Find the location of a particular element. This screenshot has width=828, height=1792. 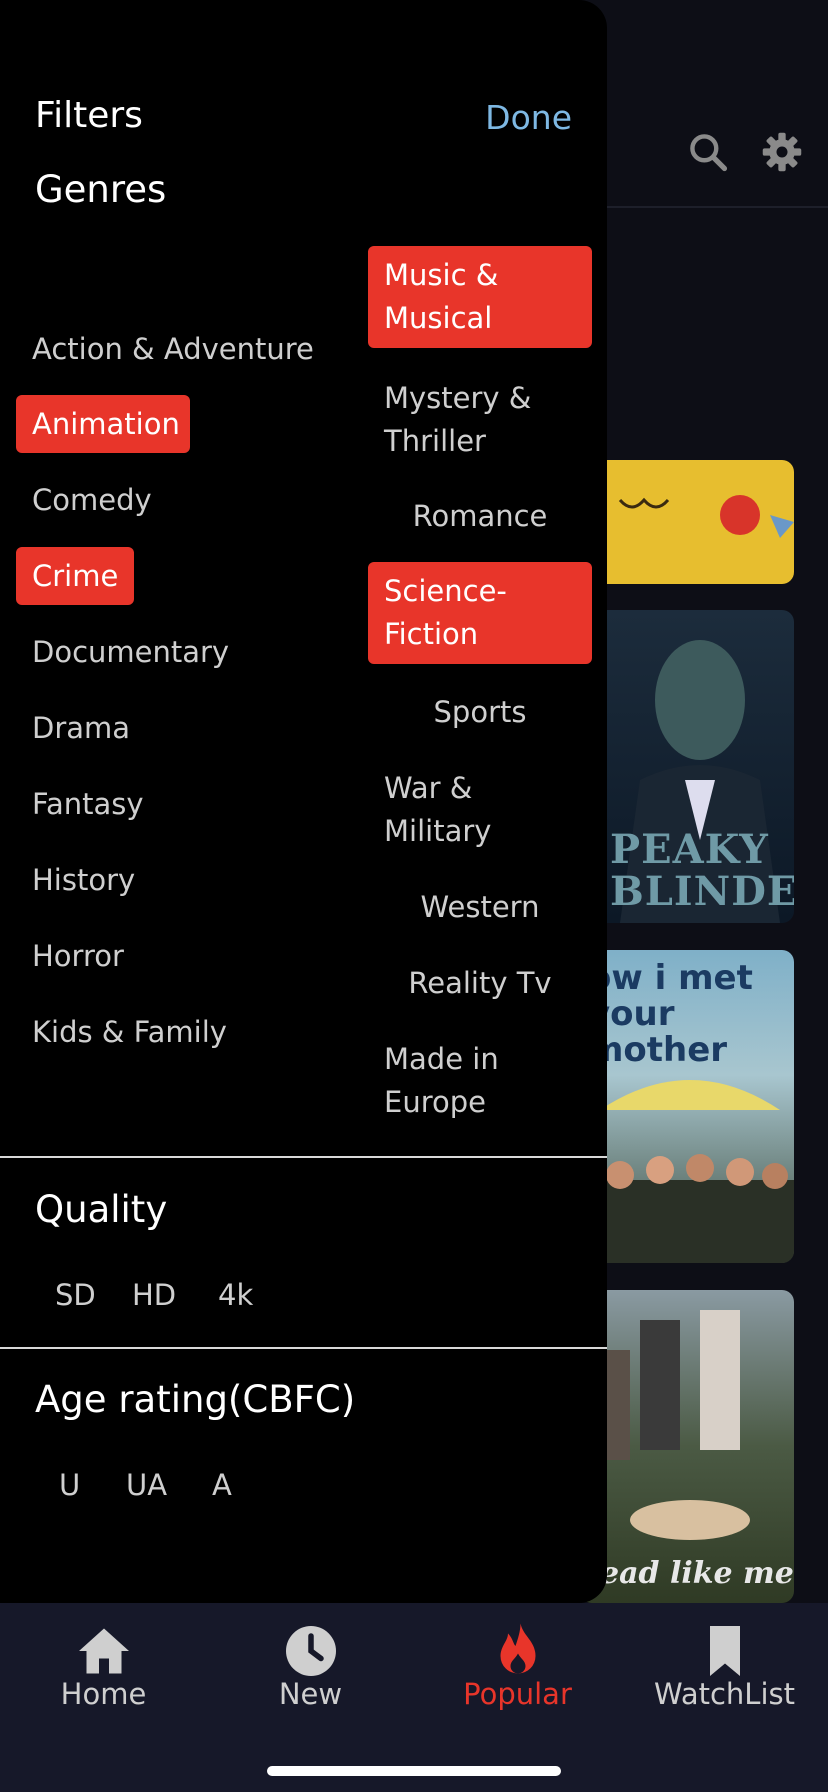

genre-chip-kids-family: Kids & Family is located at coordinates (129, 1032).